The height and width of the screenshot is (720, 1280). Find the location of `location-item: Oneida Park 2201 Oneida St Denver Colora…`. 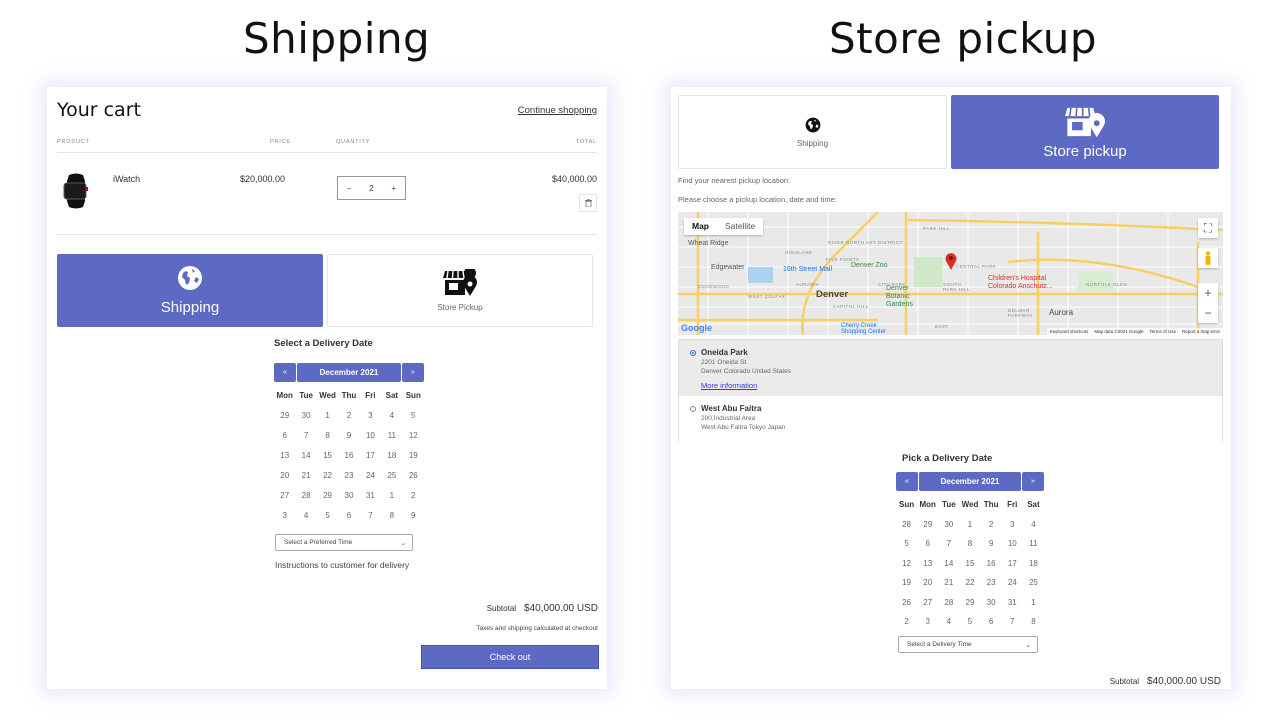

location-item: Oneida Park 2201 Oneida St Denver Colora… is located at coordinates (950, 368).